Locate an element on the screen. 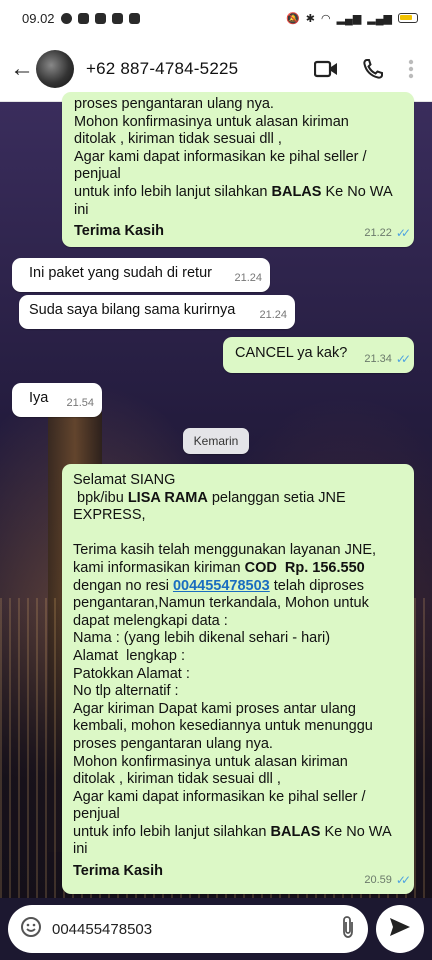 The height and width of the screenshot is (960, 432). message-text: telah diproses is located at coordinates (317, 585).